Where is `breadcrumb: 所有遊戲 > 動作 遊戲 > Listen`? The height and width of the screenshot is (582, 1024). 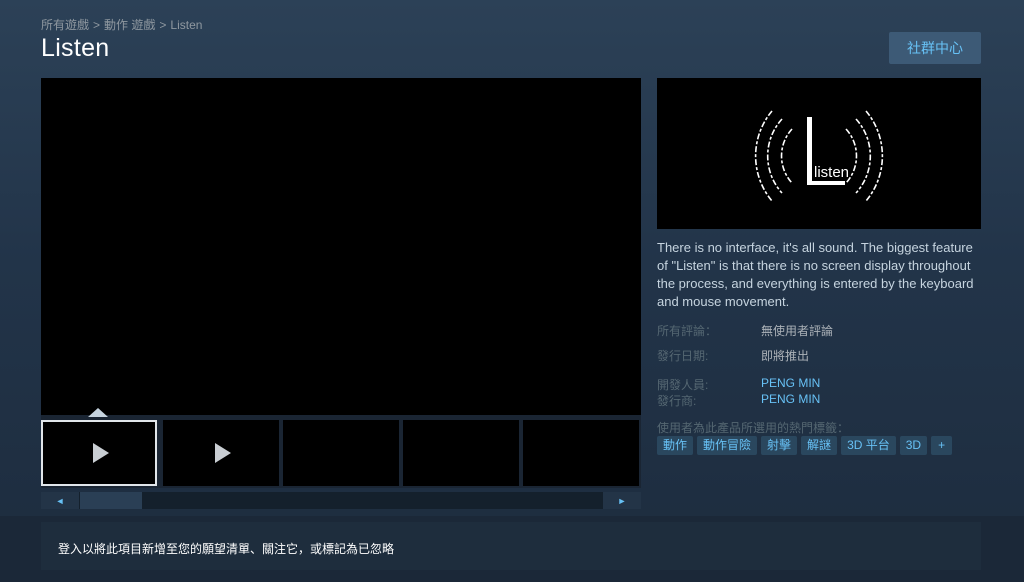
breadcrumb: 所有遊戲 > 動作 遊戲 > Listen is located at coordinates (121, 24).